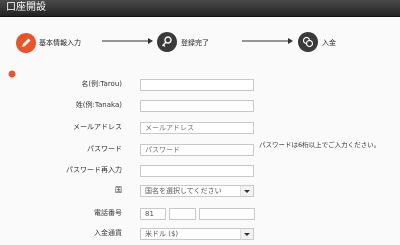 The height and width of the screenshot is (245, 400). I want to click on title-bar: 口座開設, so click(200, 8).